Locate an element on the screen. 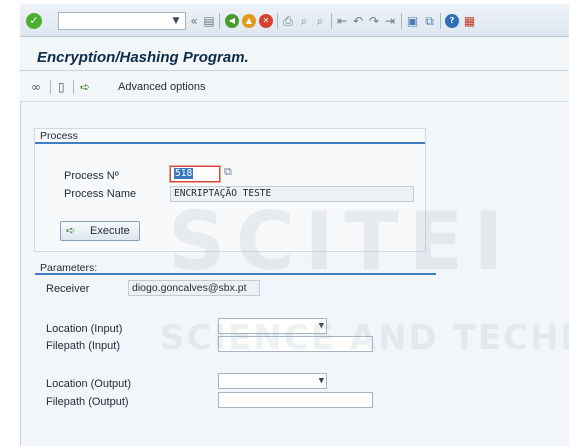 Image resolution: width=569 pixels, height=446 pixels. process-name-field: ENCRIPTAÇÃO TESTE is located at coordinates (292, 194).